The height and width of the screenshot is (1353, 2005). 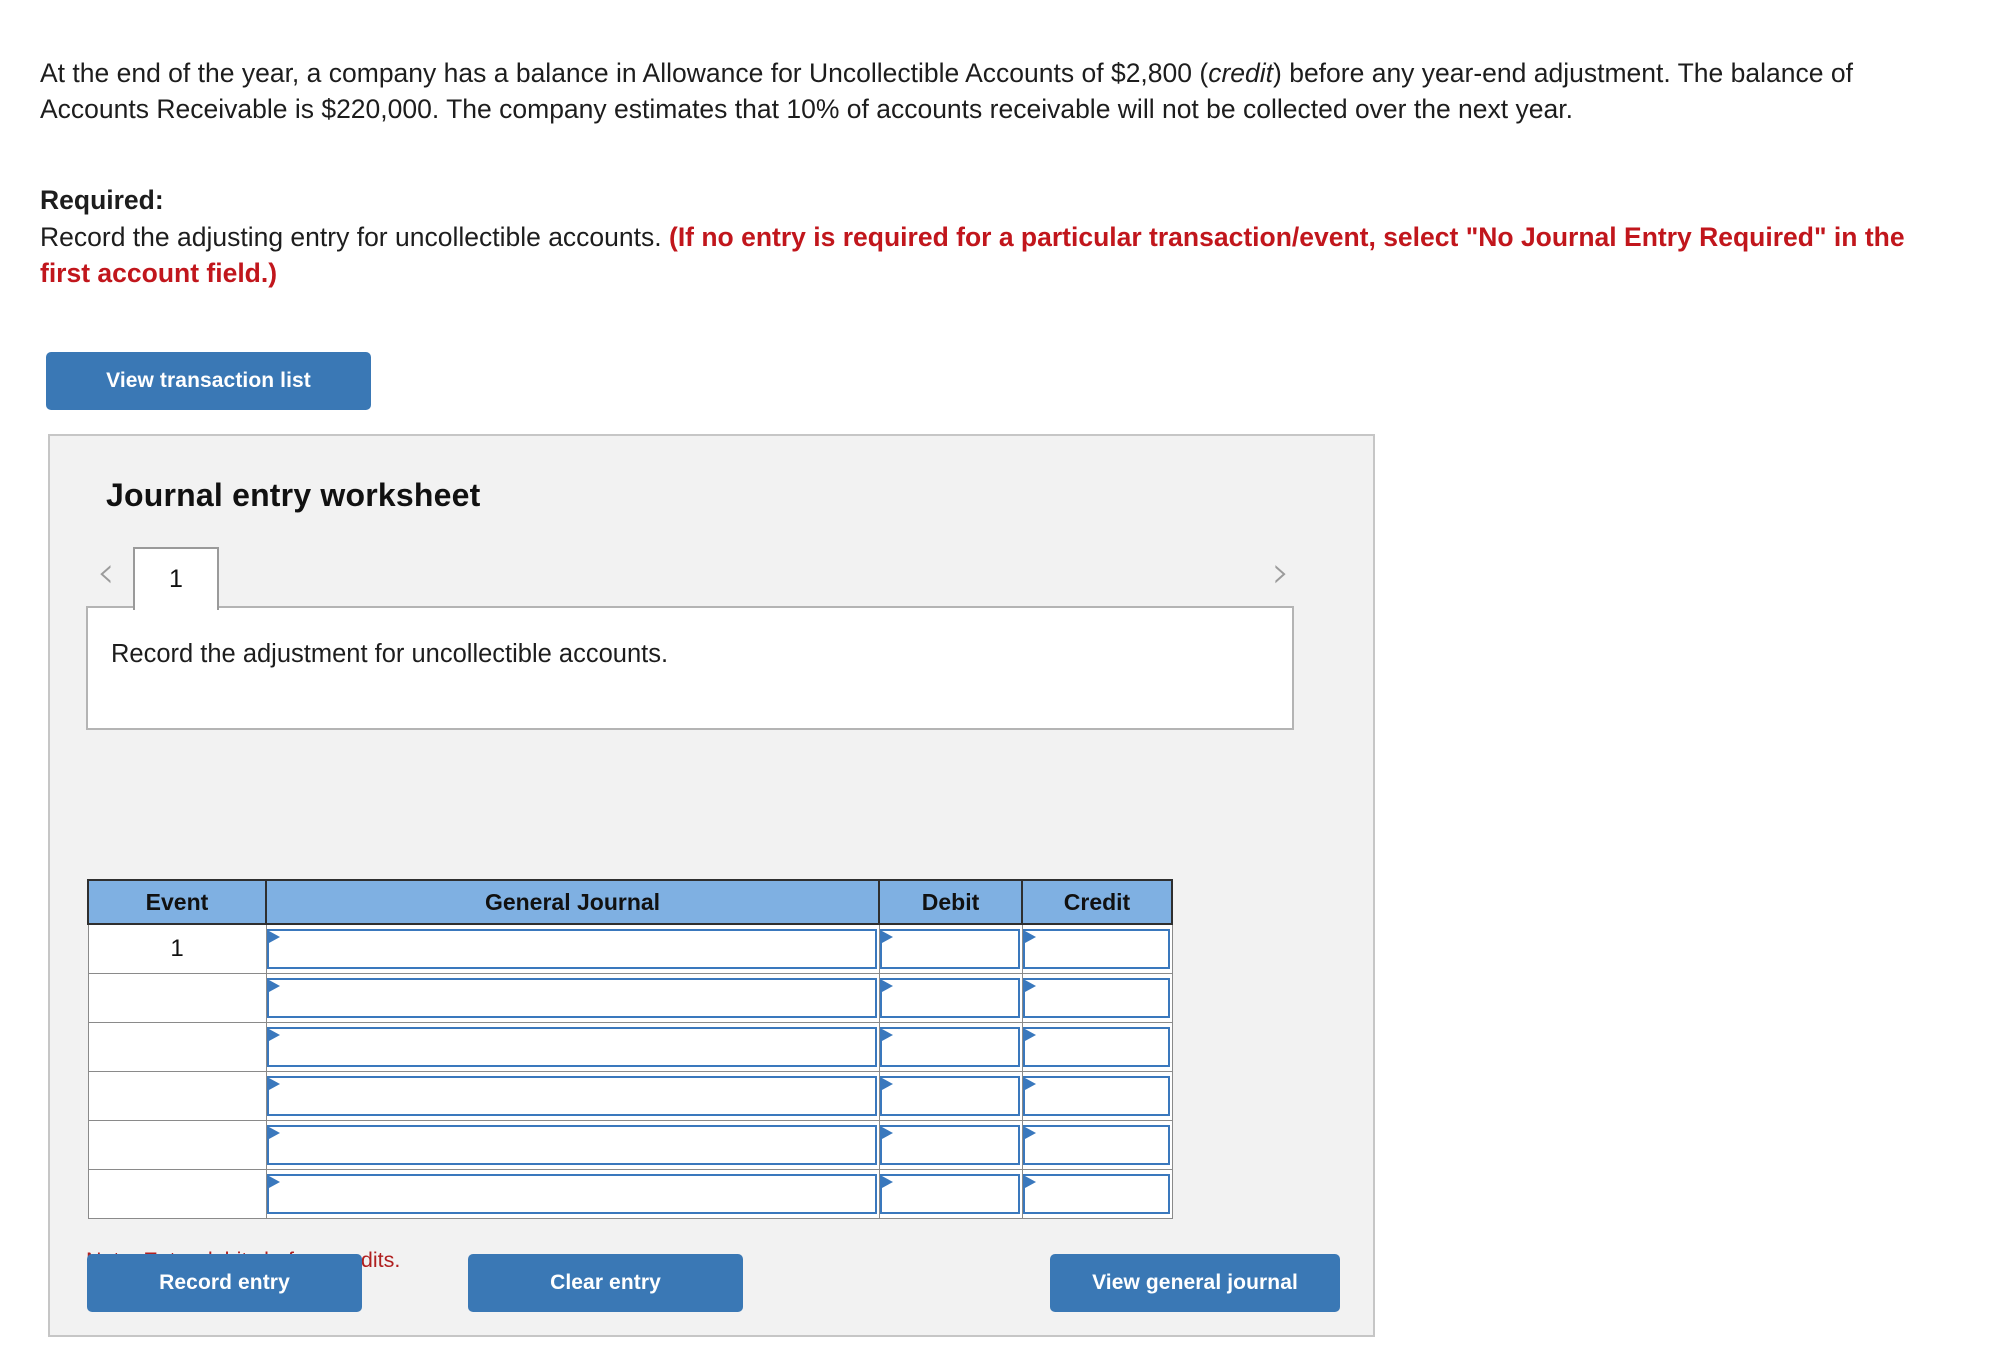 I want to click on worksheet-title: Journal entry worksheet, so click(x=293, y=495).